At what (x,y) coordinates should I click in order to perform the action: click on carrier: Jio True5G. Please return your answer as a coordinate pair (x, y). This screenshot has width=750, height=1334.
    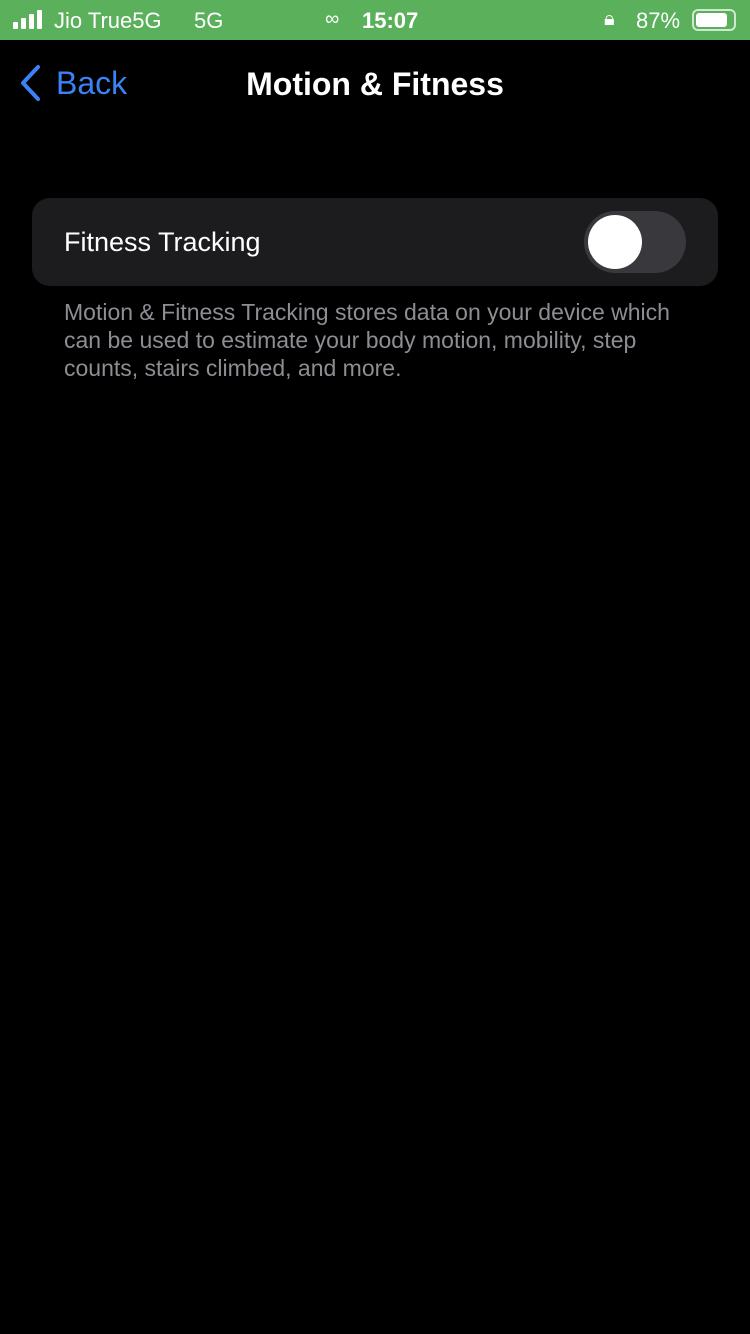
    Looking at the image, I should click on (108, 20).